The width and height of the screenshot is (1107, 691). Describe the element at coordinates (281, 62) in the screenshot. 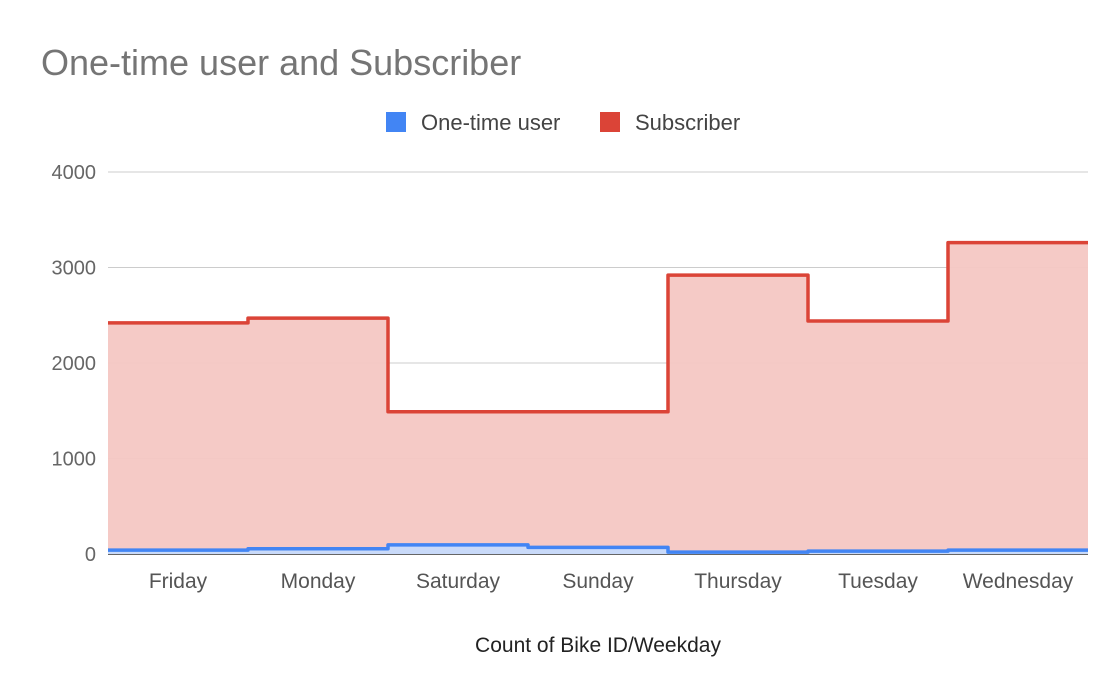

I see `chart-title: One-time user and Subscriber` at that location.